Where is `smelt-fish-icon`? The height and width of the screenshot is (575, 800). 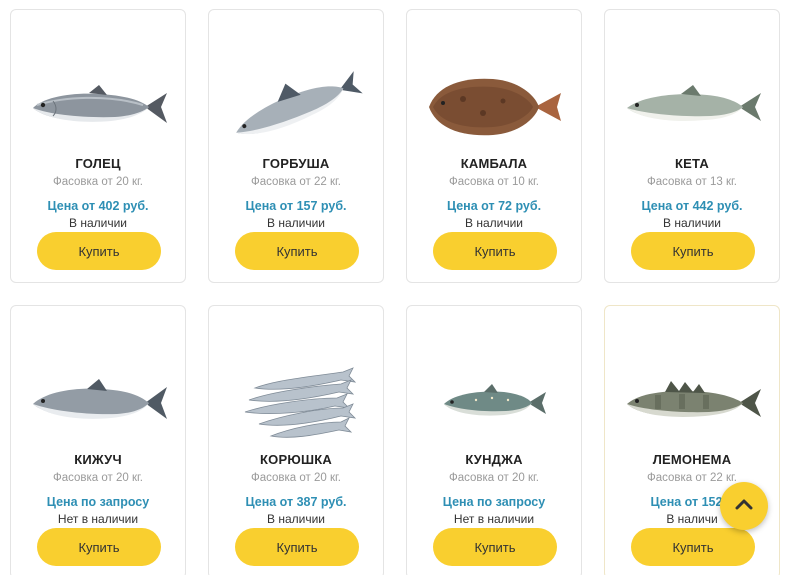 smelt-fish-icon is located at coordinates (297, 403).